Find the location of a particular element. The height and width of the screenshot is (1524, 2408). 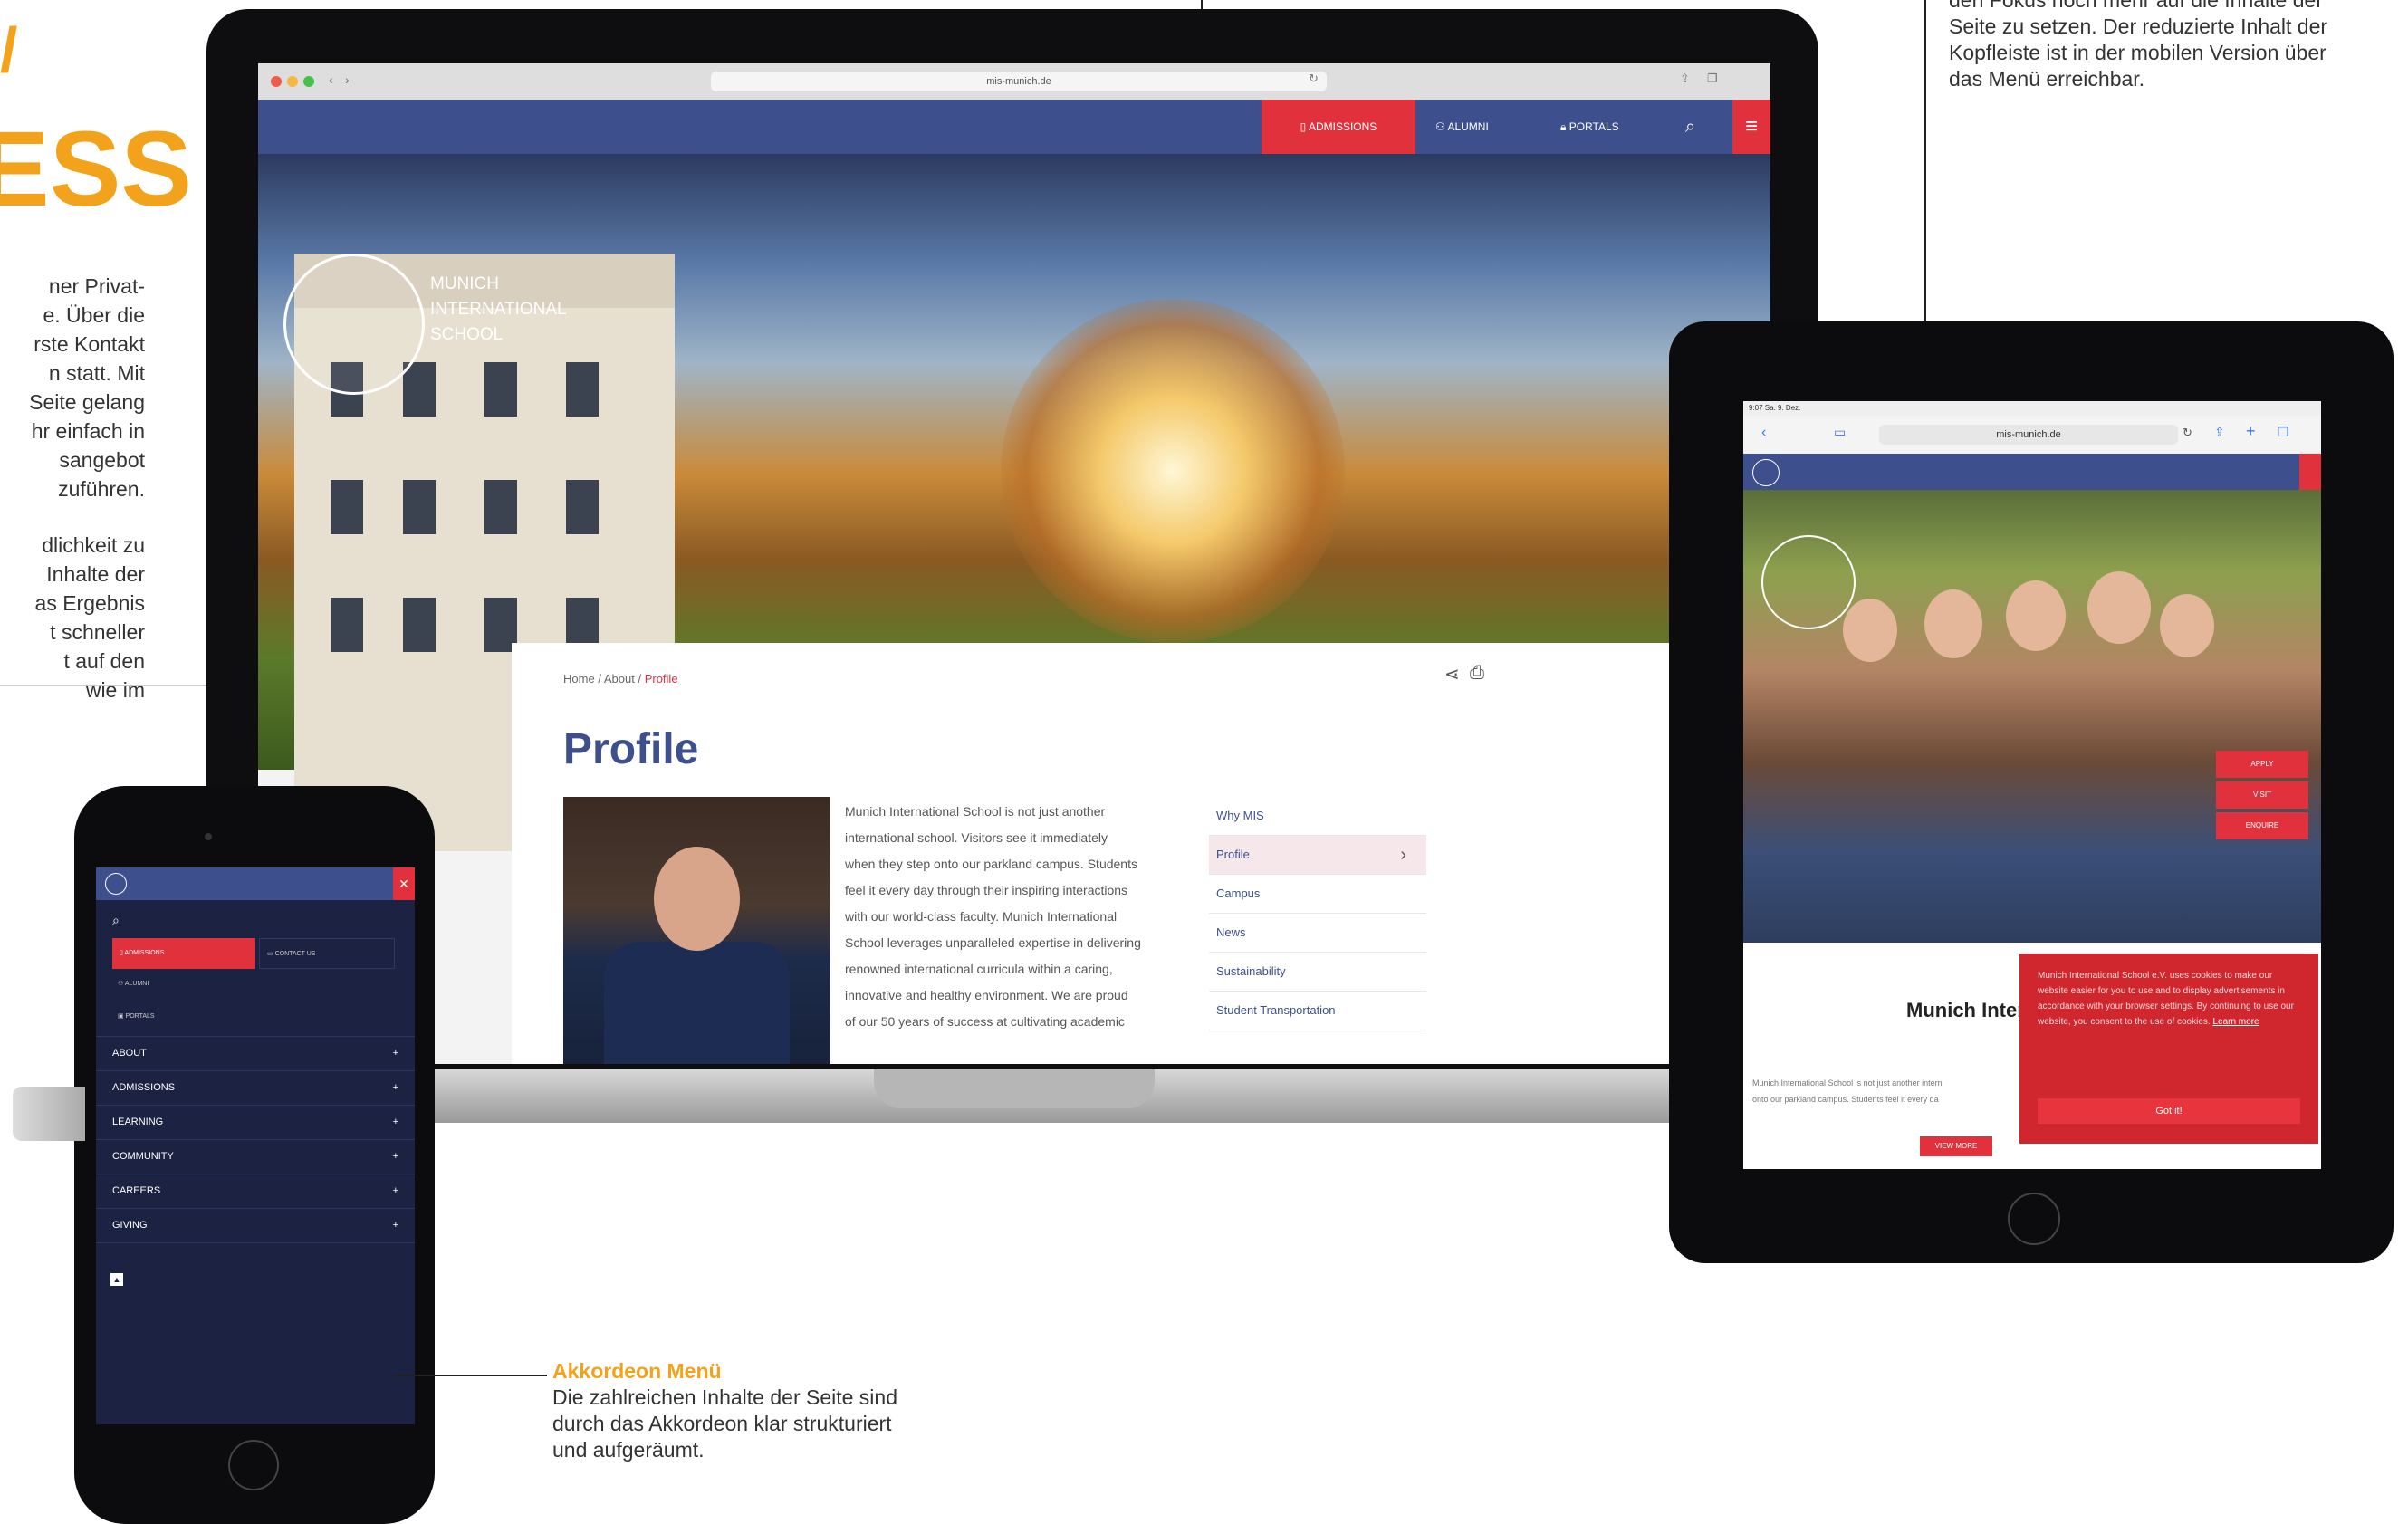

address-bar: mis-munich.de is located at coordinates (1019, 81).